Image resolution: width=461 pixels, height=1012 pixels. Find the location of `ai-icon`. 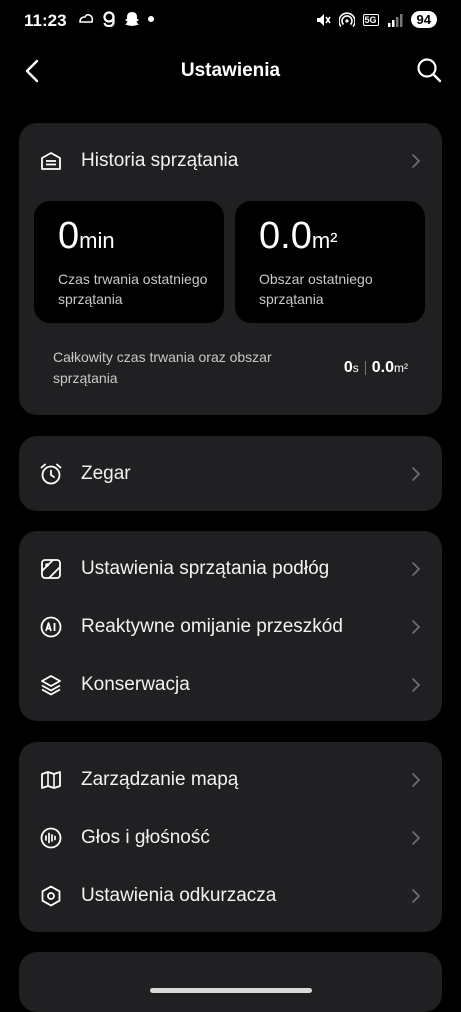

ai-icon is located at coordinates (51, 627).